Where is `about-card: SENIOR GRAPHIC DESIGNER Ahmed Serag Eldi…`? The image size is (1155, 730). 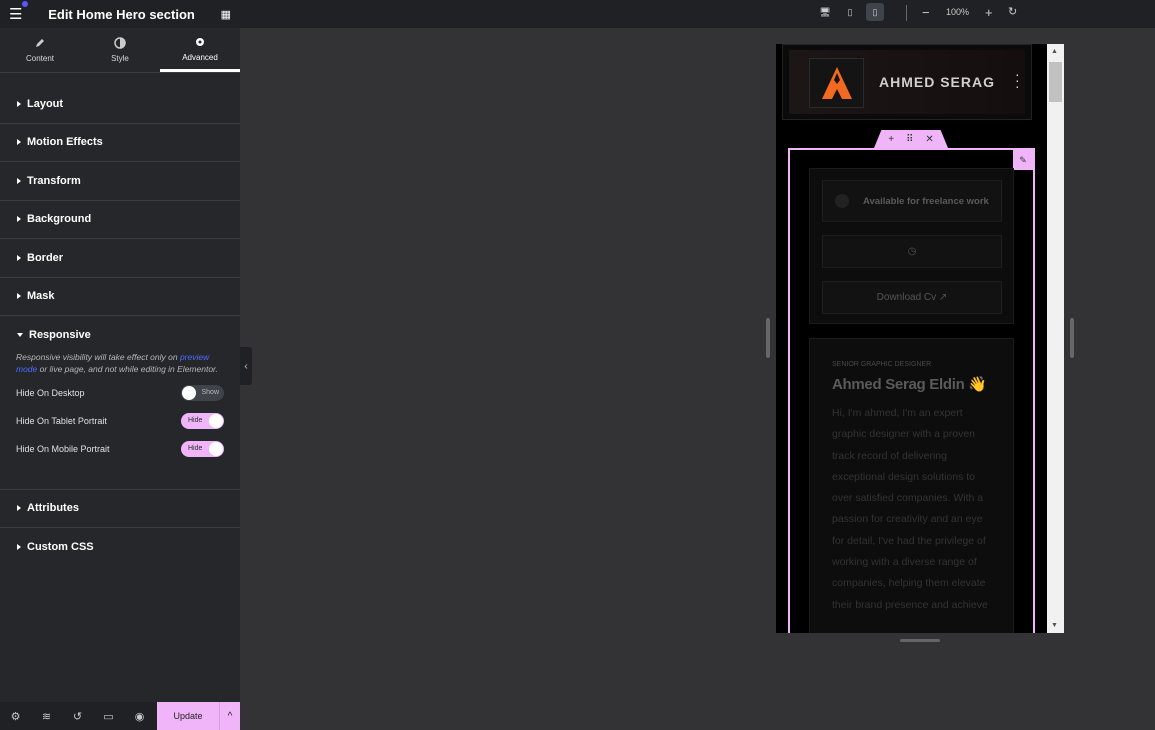
about-card: SENIOR GRAPHIC DESIGNER Ahmed Serag Eldi… is located at coordinates (911, 485).